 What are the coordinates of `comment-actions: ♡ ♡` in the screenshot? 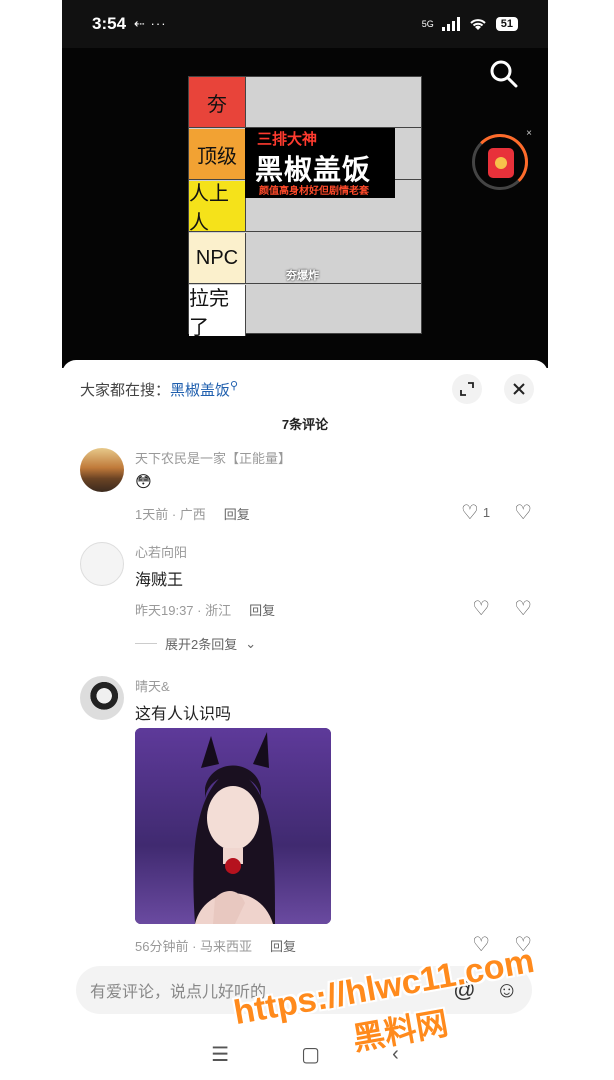 It's located at (502, 608).